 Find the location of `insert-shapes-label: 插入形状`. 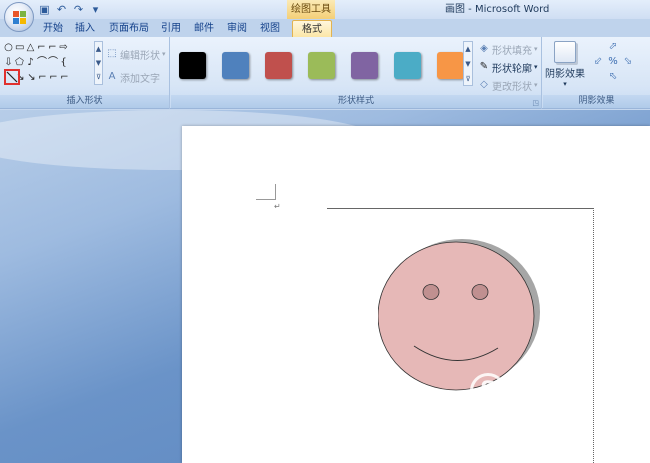

insert-shapes-label: 插入形状 is located at coordinates (84, 101).